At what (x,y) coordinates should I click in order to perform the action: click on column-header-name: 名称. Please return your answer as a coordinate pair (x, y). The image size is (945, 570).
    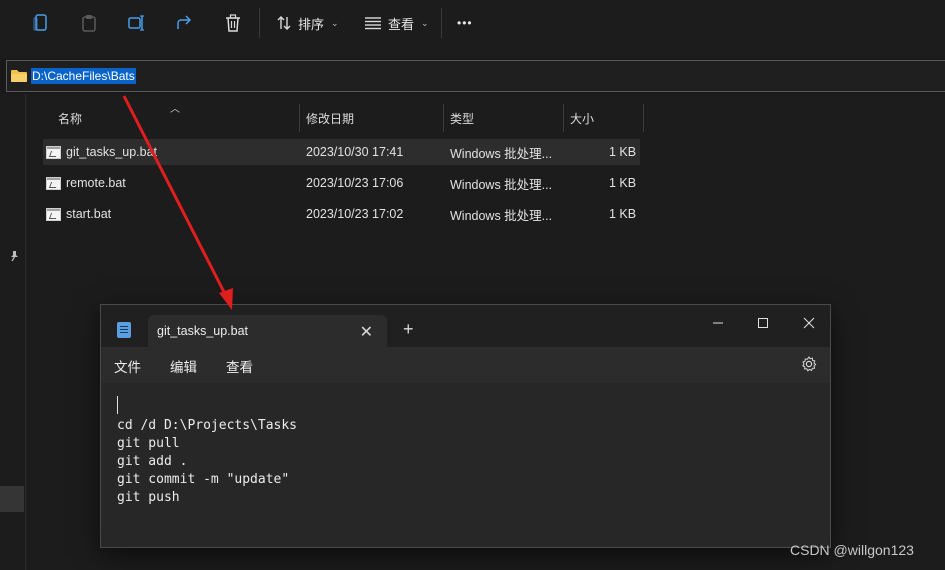
    Looking at the image, I should click on (70, 118).